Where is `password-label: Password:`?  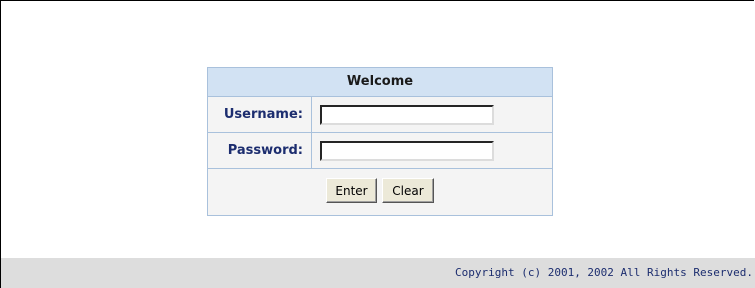
password-label: Password: is located at coordinates (260, 150).